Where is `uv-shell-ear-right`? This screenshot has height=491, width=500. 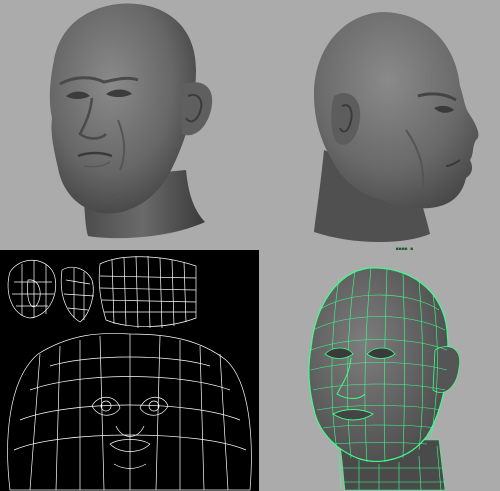
uv-shell-ear-right is located at coordinates (77, 294).